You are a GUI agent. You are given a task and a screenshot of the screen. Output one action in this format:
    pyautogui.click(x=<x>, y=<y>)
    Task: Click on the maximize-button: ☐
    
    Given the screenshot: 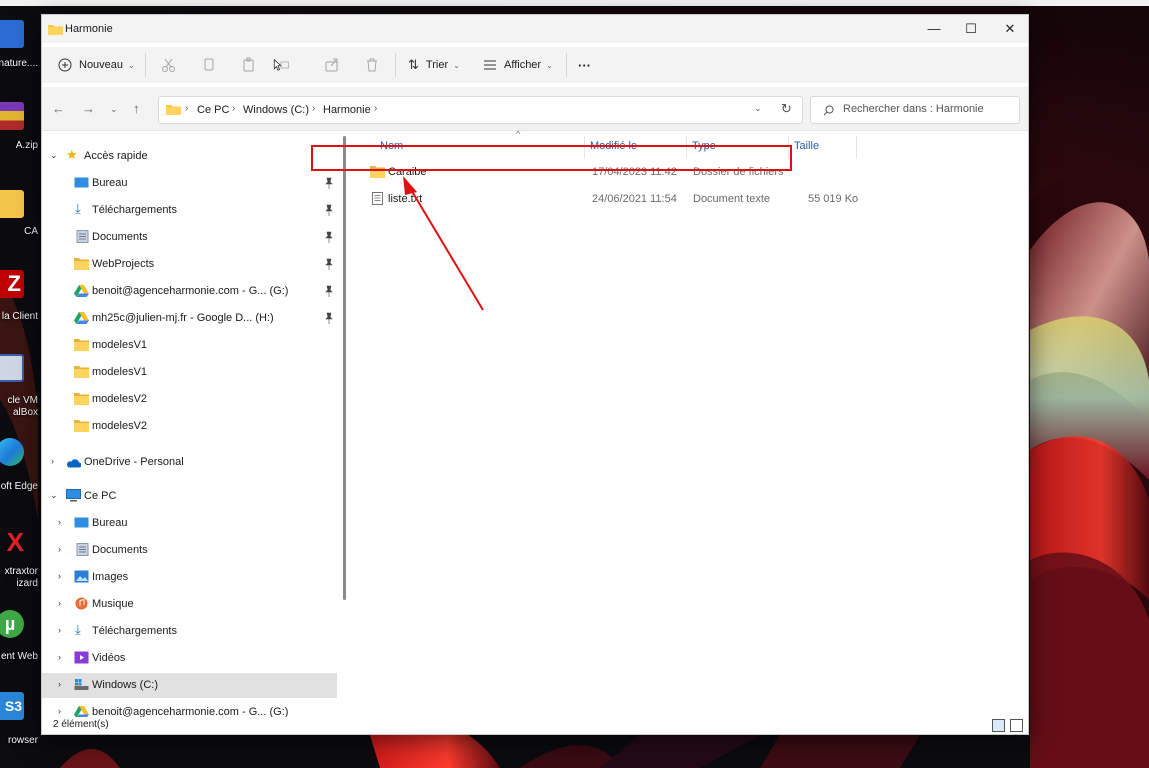 What is the action you would take?
    pyautogui.click(x=971, y=29)
    